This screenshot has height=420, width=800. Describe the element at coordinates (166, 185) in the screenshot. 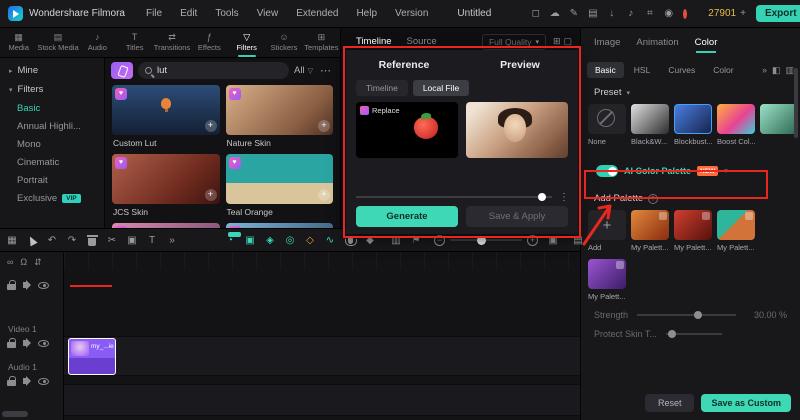

I see `filter-card: ♥ + JCS Skin` at that location.